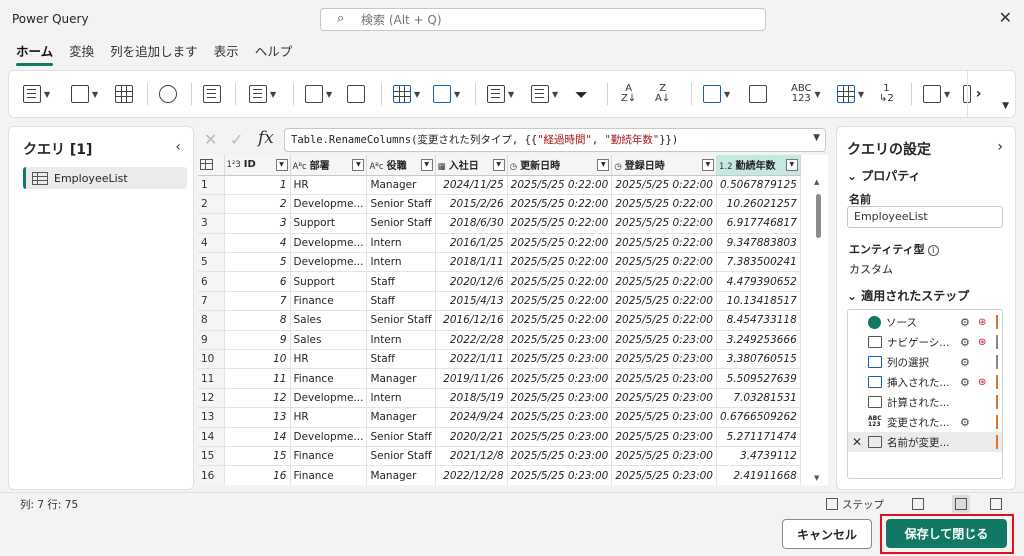  What do you see at coordinates (81, 54) in the screenshot?
I see `tab-transform: 変換` at bounding box center [81, 54].